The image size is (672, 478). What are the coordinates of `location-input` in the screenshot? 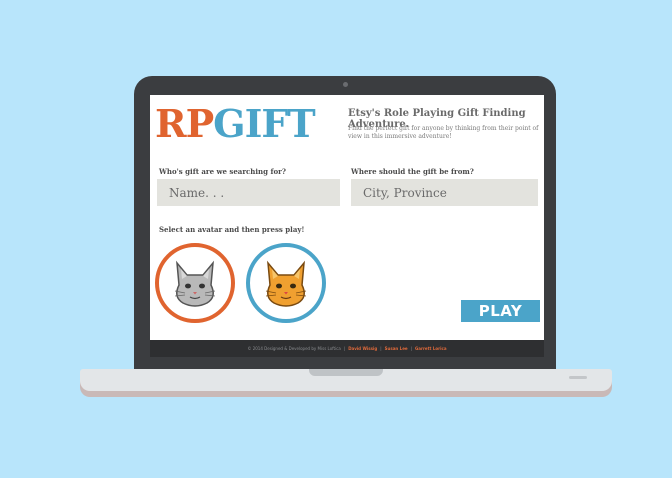 It's located at (444, 192).